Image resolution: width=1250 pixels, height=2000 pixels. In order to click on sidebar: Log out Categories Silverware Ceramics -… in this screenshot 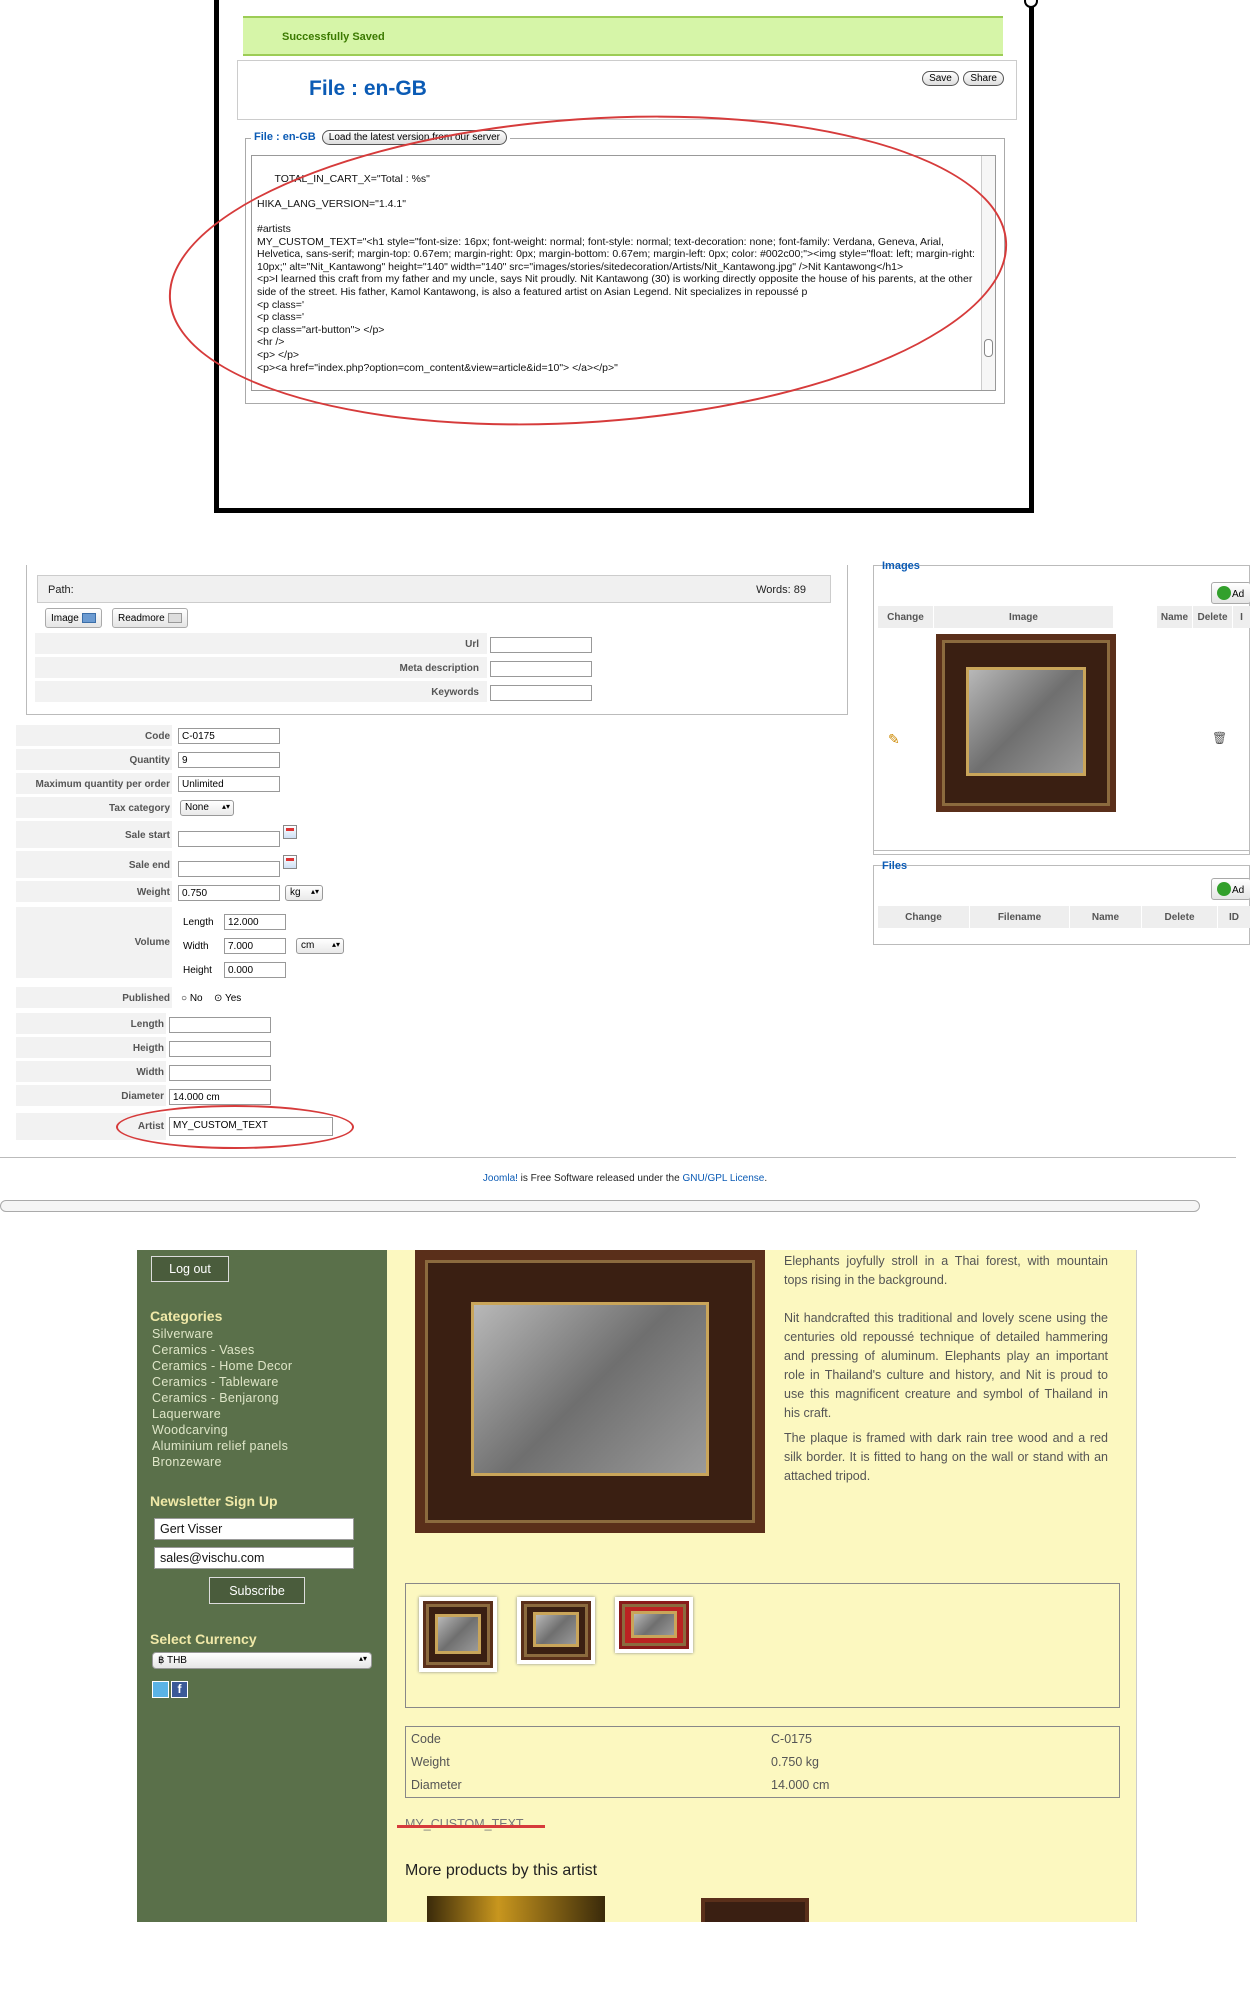, I will do `click(262, 1586)`.